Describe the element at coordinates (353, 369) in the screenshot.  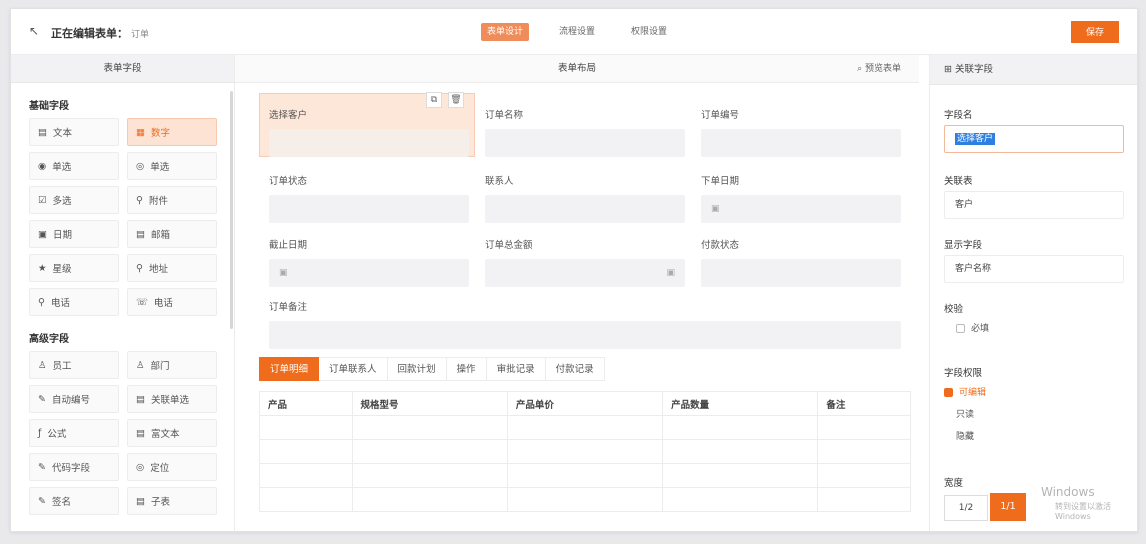
I see `subtab-order-contacts: 订单联系人` at that location.